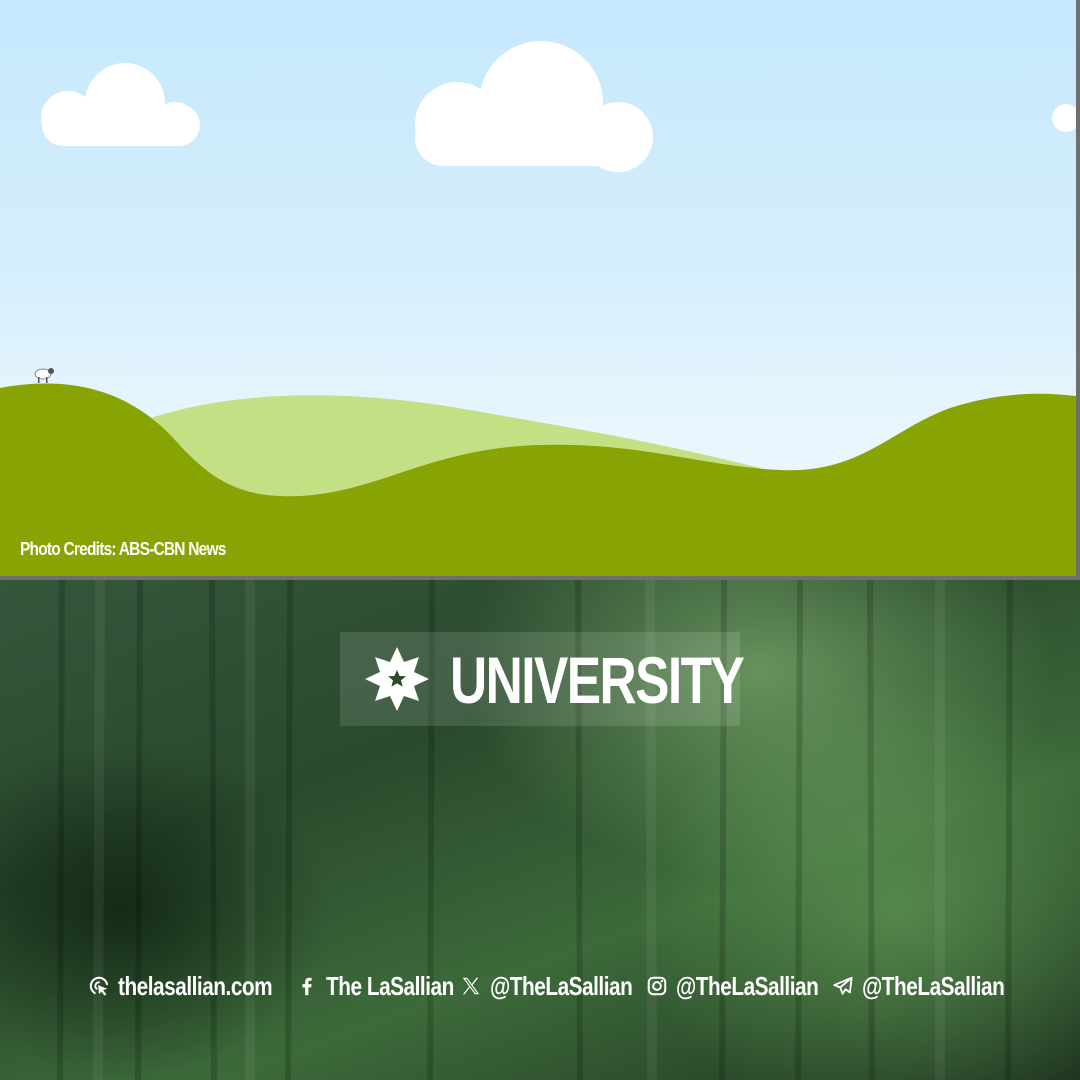 This screenshot has width=1080, height=1080. Describe the element at coordinates (843, 985) in the screenshot. I see `telegram-icon` at that location.